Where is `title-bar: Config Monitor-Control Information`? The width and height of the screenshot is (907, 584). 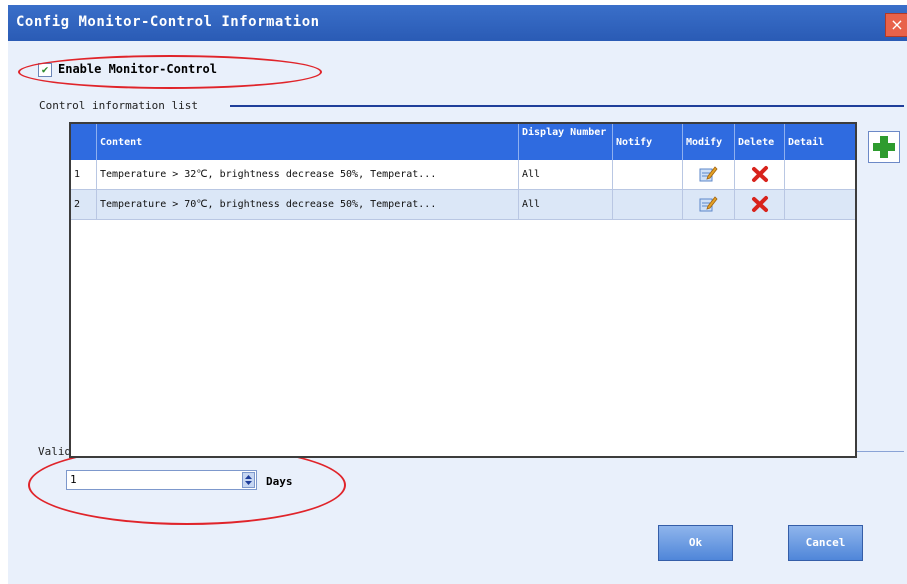 title-bar: Config Monitor-Control Information is located at coordinates (457, 23).